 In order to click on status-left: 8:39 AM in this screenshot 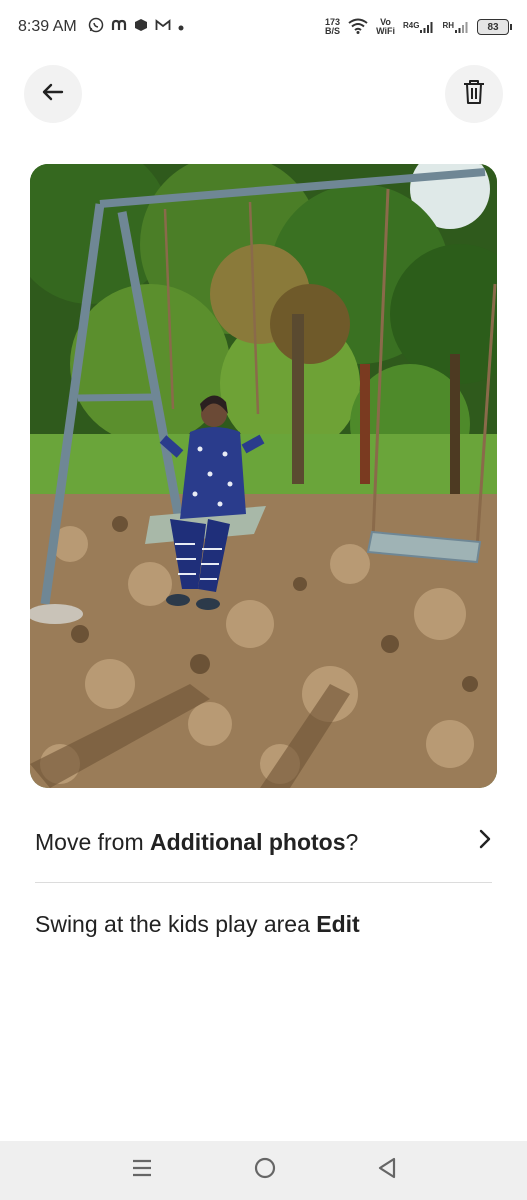, I will do `click(101, 27)`.